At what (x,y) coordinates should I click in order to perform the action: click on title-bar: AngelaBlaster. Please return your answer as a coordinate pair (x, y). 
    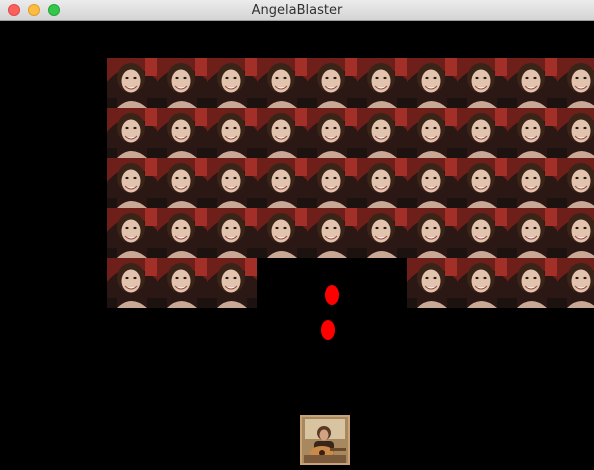
    Looking at the image, I should click on (297, 10).